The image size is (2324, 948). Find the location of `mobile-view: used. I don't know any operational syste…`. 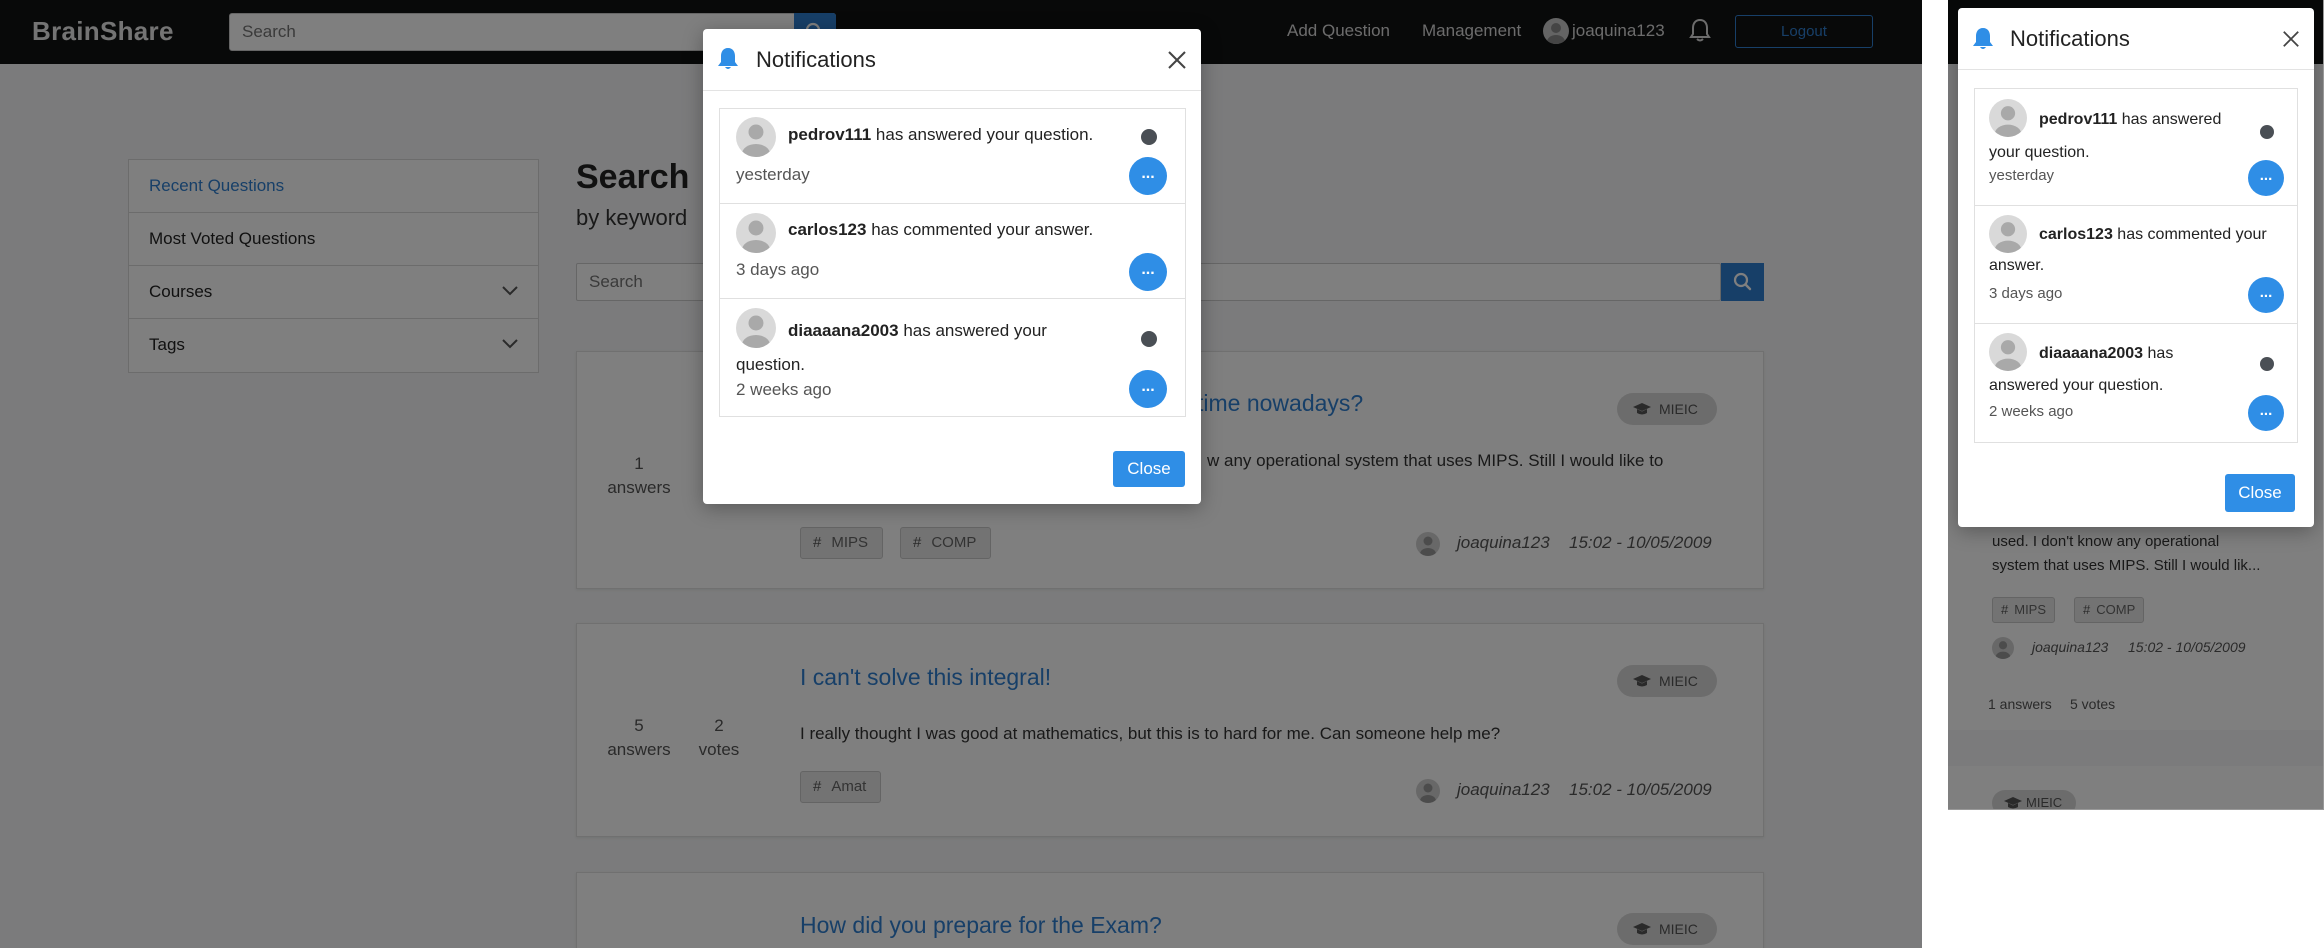

mobile-view: used. I don't know any operational syste… is located at coordinates (2136, 405).